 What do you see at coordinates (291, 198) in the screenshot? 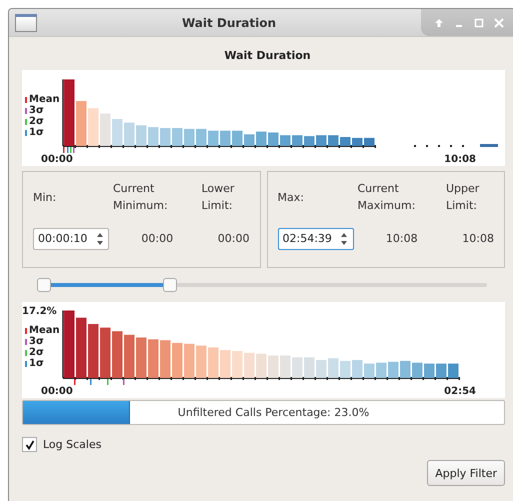
I see `field-label: Max:` at bounding box center [291, 198].